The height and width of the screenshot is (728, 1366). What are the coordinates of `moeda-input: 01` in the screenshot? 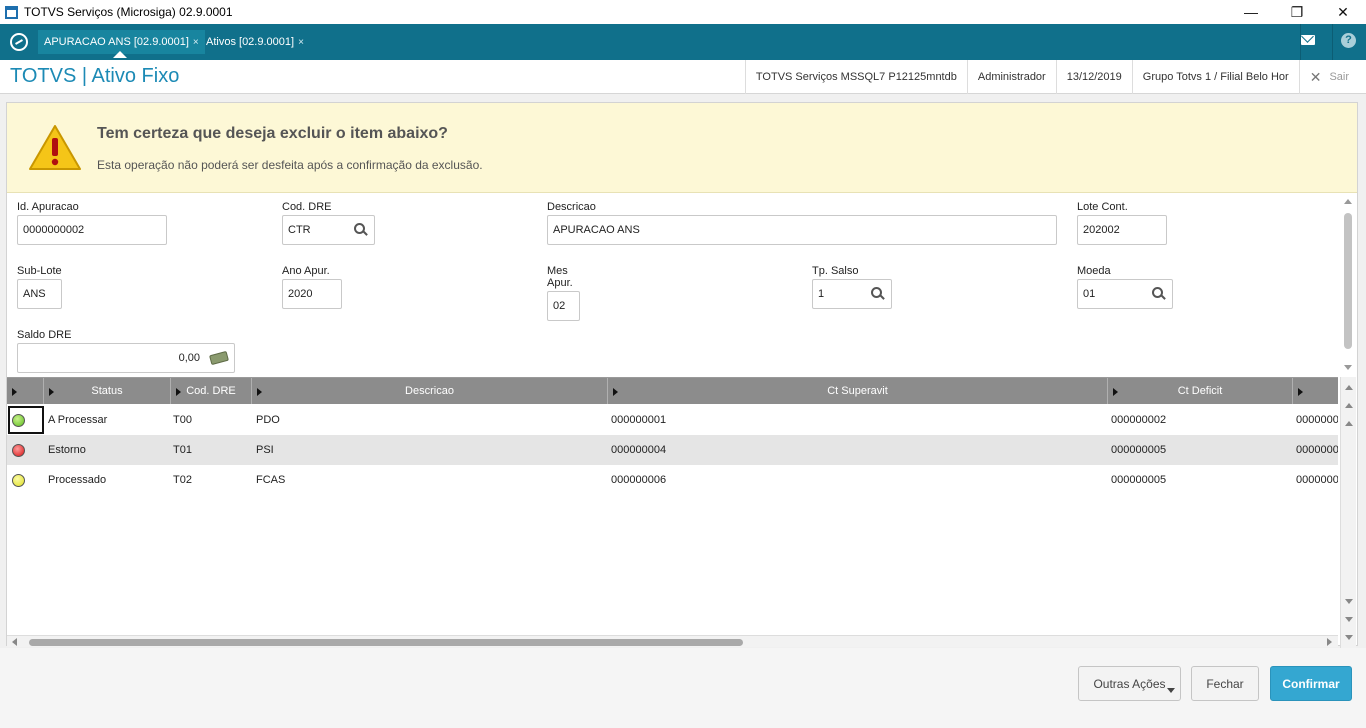 It's located at (1125, 294).